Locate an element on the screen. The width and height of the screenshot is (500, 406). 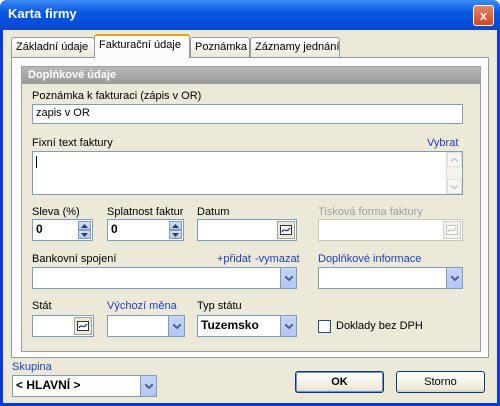
tab-fakturacni-udaje: Fakturační údaje is located at coordinates (142, 46).